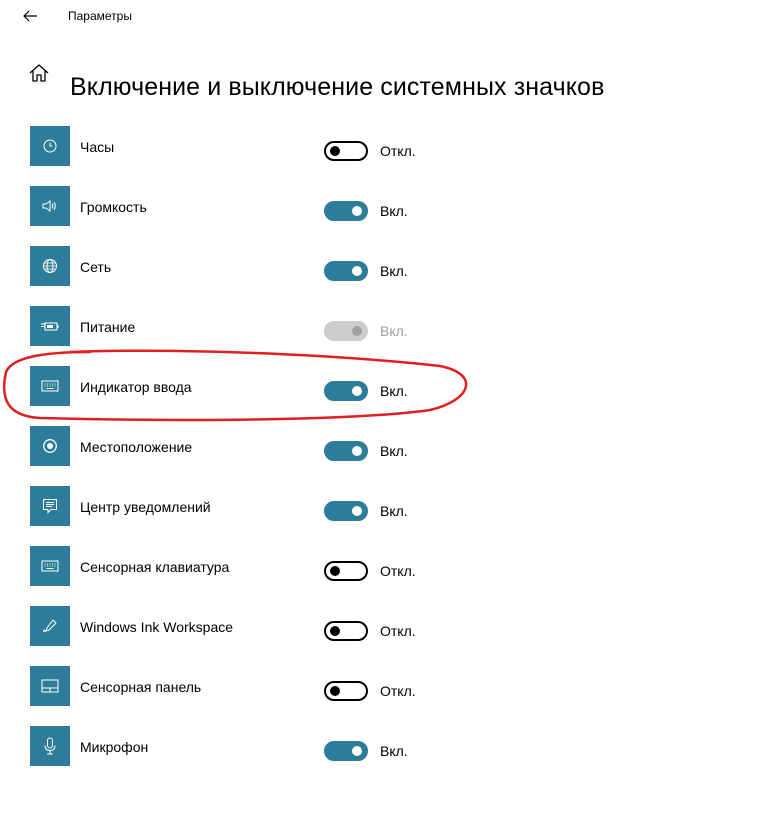 The width and height of the screenshot is (775, 833). I want to click on windows-ink-tile, so click(50, 626).